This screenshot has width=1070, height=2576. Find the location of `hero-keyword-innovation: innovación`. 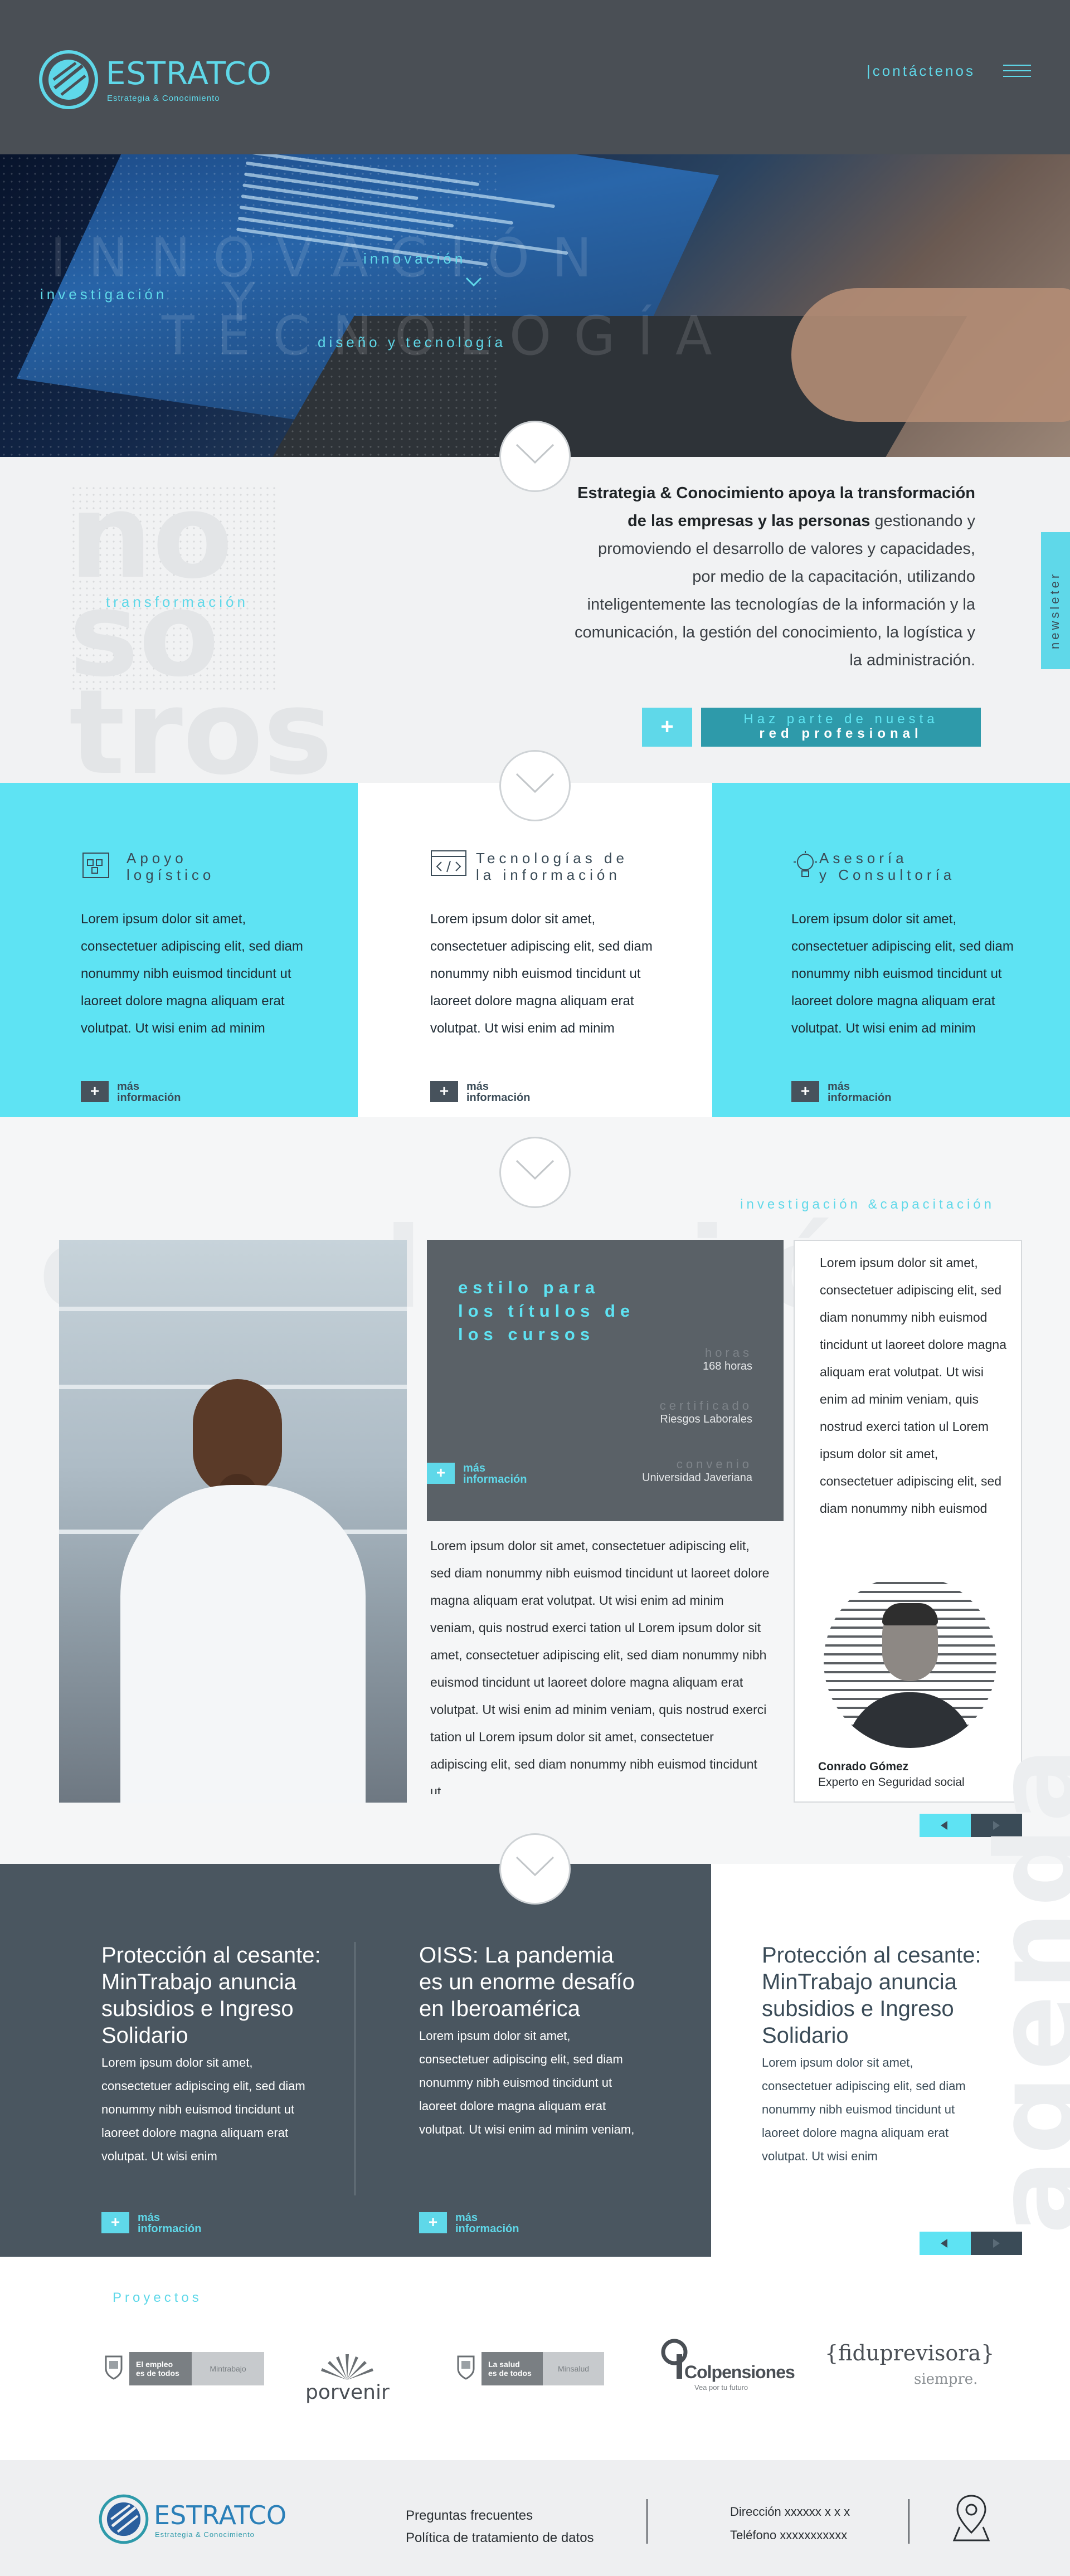

hero-keyword-innovation: innovación is located at coordinates (414, 259).